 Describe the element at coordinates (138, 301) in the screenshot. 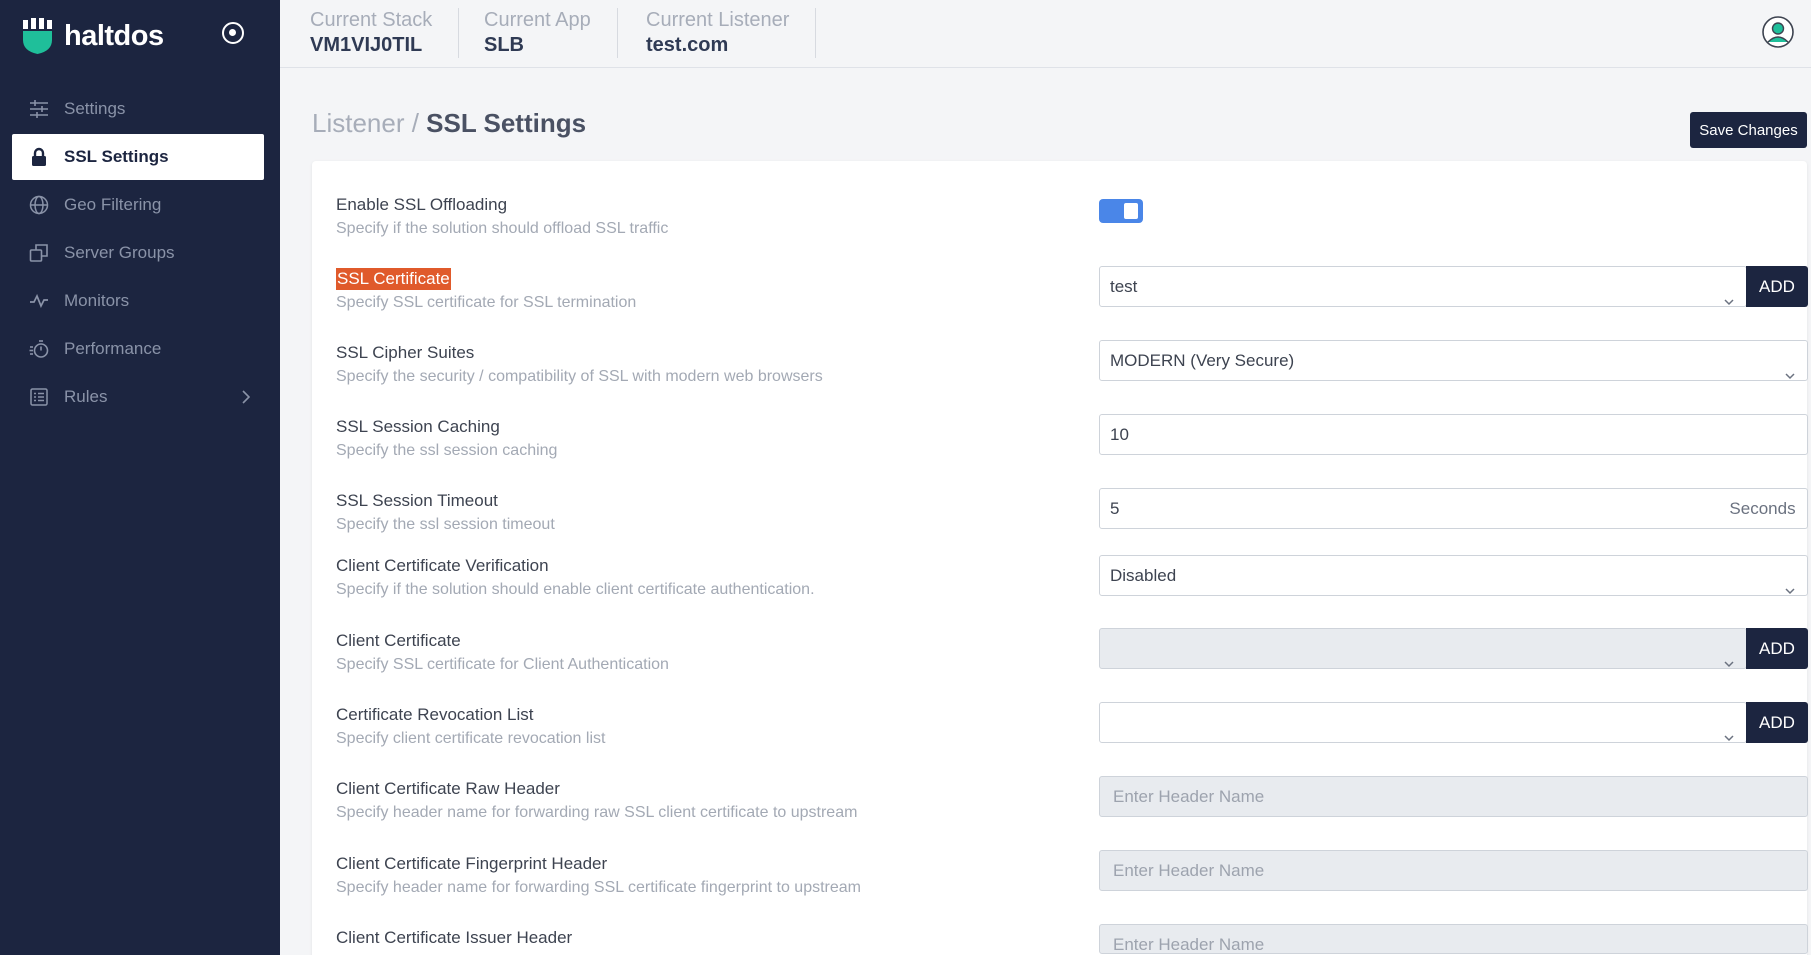

I see `sidebar-item-monitors: Monitors` at that location.